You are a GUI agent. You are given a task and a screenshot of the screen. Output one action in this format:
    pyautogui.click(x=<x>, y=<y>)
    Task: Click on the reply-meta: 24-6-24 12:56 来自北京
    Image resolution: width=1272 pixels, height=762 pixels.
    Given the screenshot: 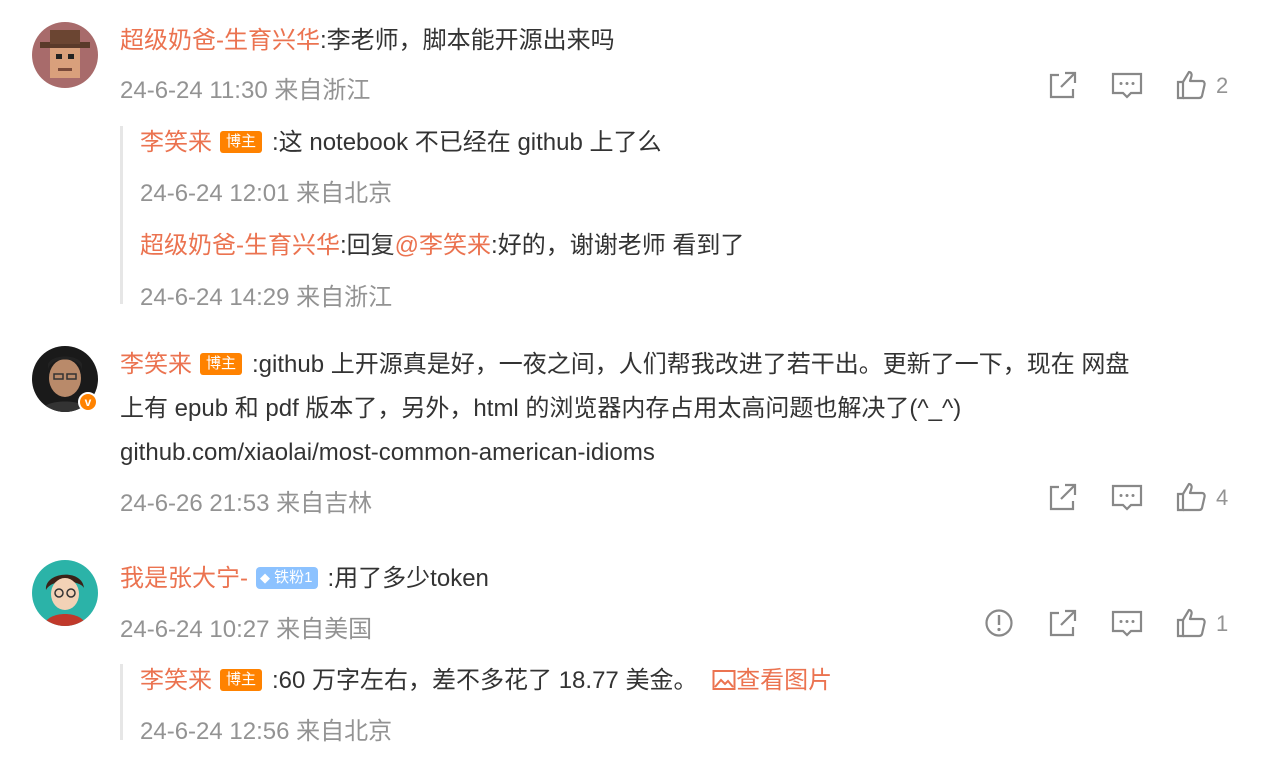 What is the action you would take?
    pyautogui.click(x=266, y=731)
    